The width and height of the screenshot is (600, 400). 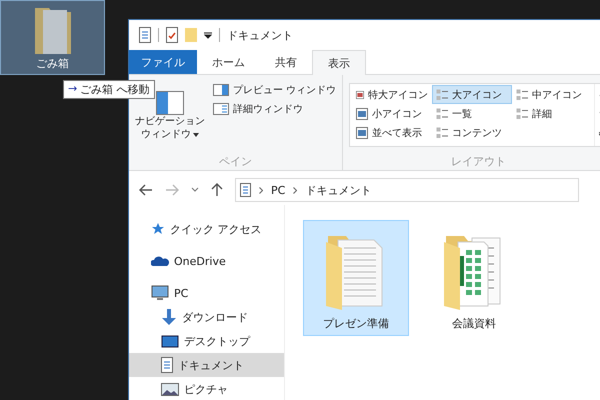 I want to click on address-bar: PC ドキュメント, so click(x=407, y=190).